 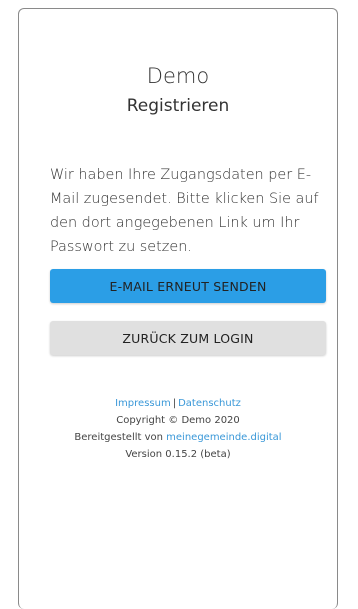 I want to click on provided-by: Bereitgestellt von meinegemeinde.digital, so click(x=178, y=437).